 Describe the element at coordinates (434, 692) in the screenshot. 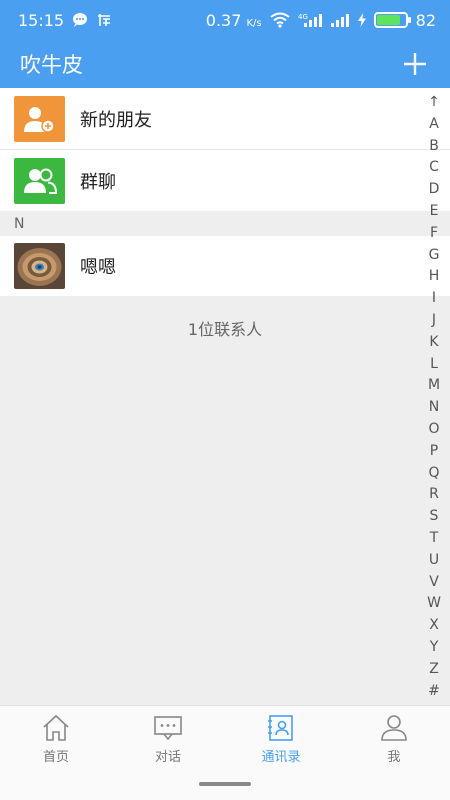

I see `alpha-index-letter: #` at that location.